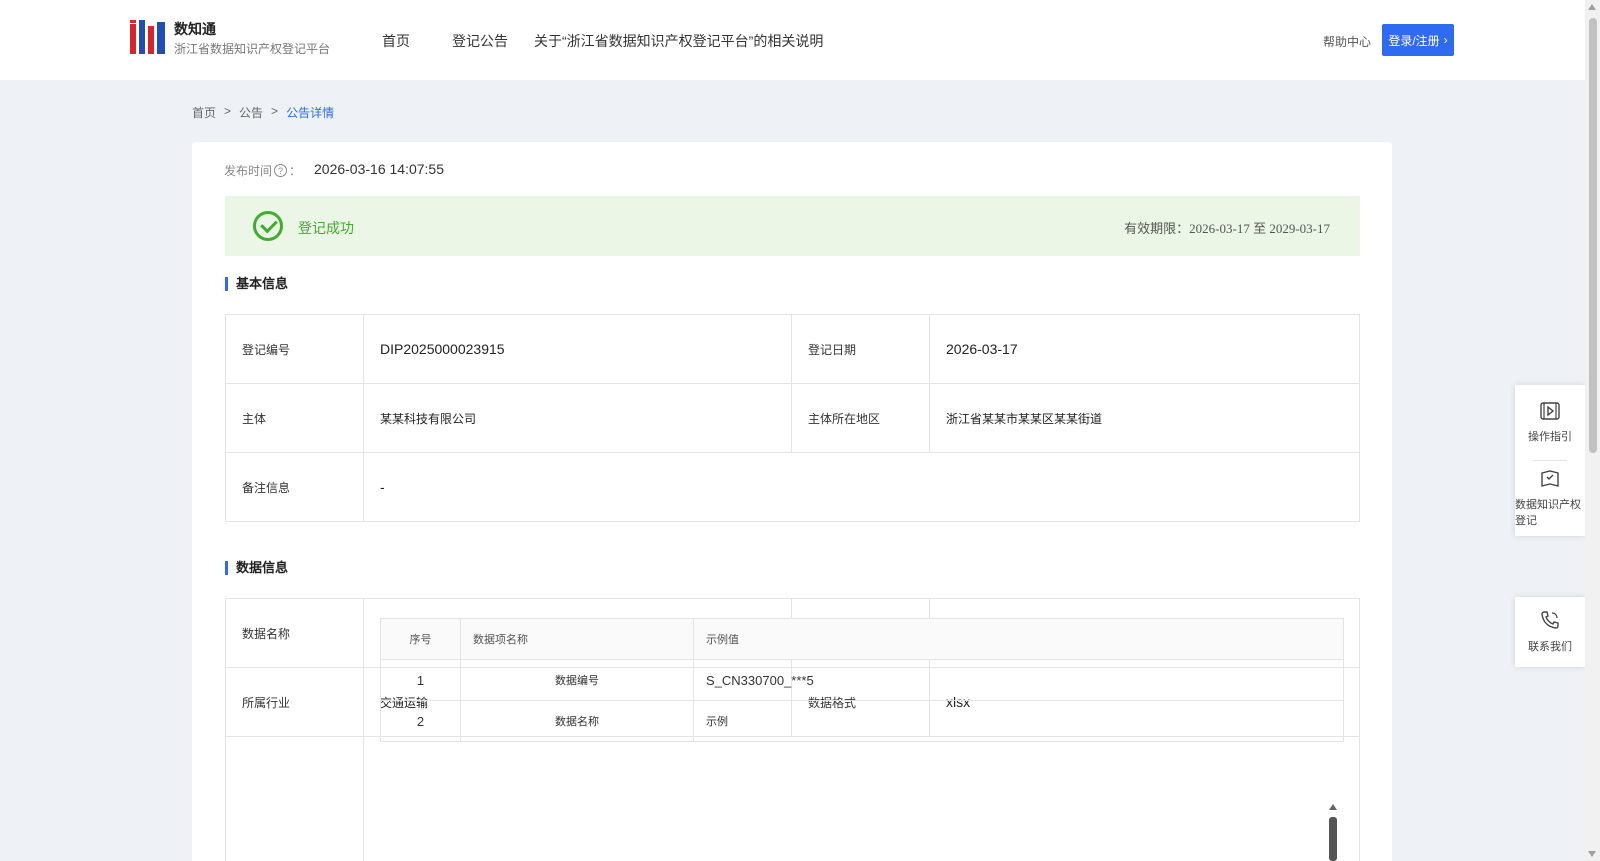  What do you see at coordinates (1592, 7) in the screenshot?
I see `scroll-up-icon` at bounding box center [1592, 7].